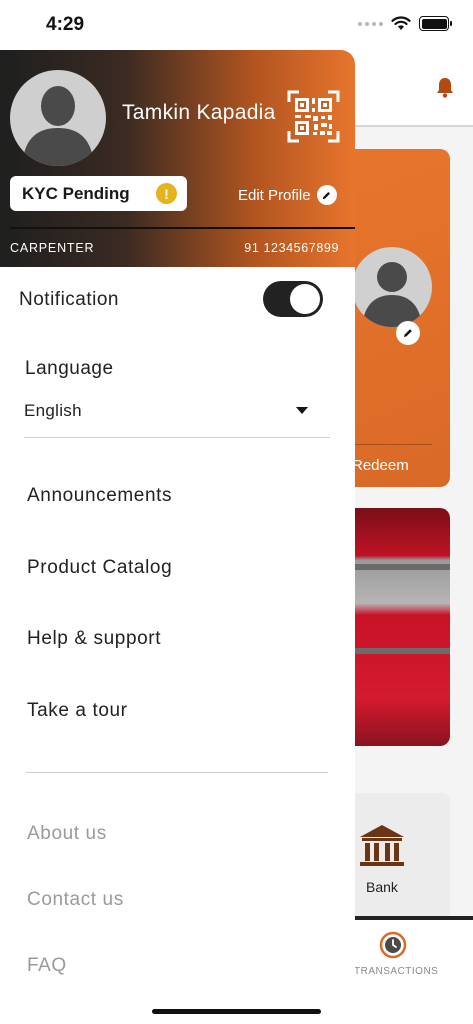  What do you see at coordinates (313, 116) in the screenshot?
I see `qr-code-icon` at bounding box center [313, 116].